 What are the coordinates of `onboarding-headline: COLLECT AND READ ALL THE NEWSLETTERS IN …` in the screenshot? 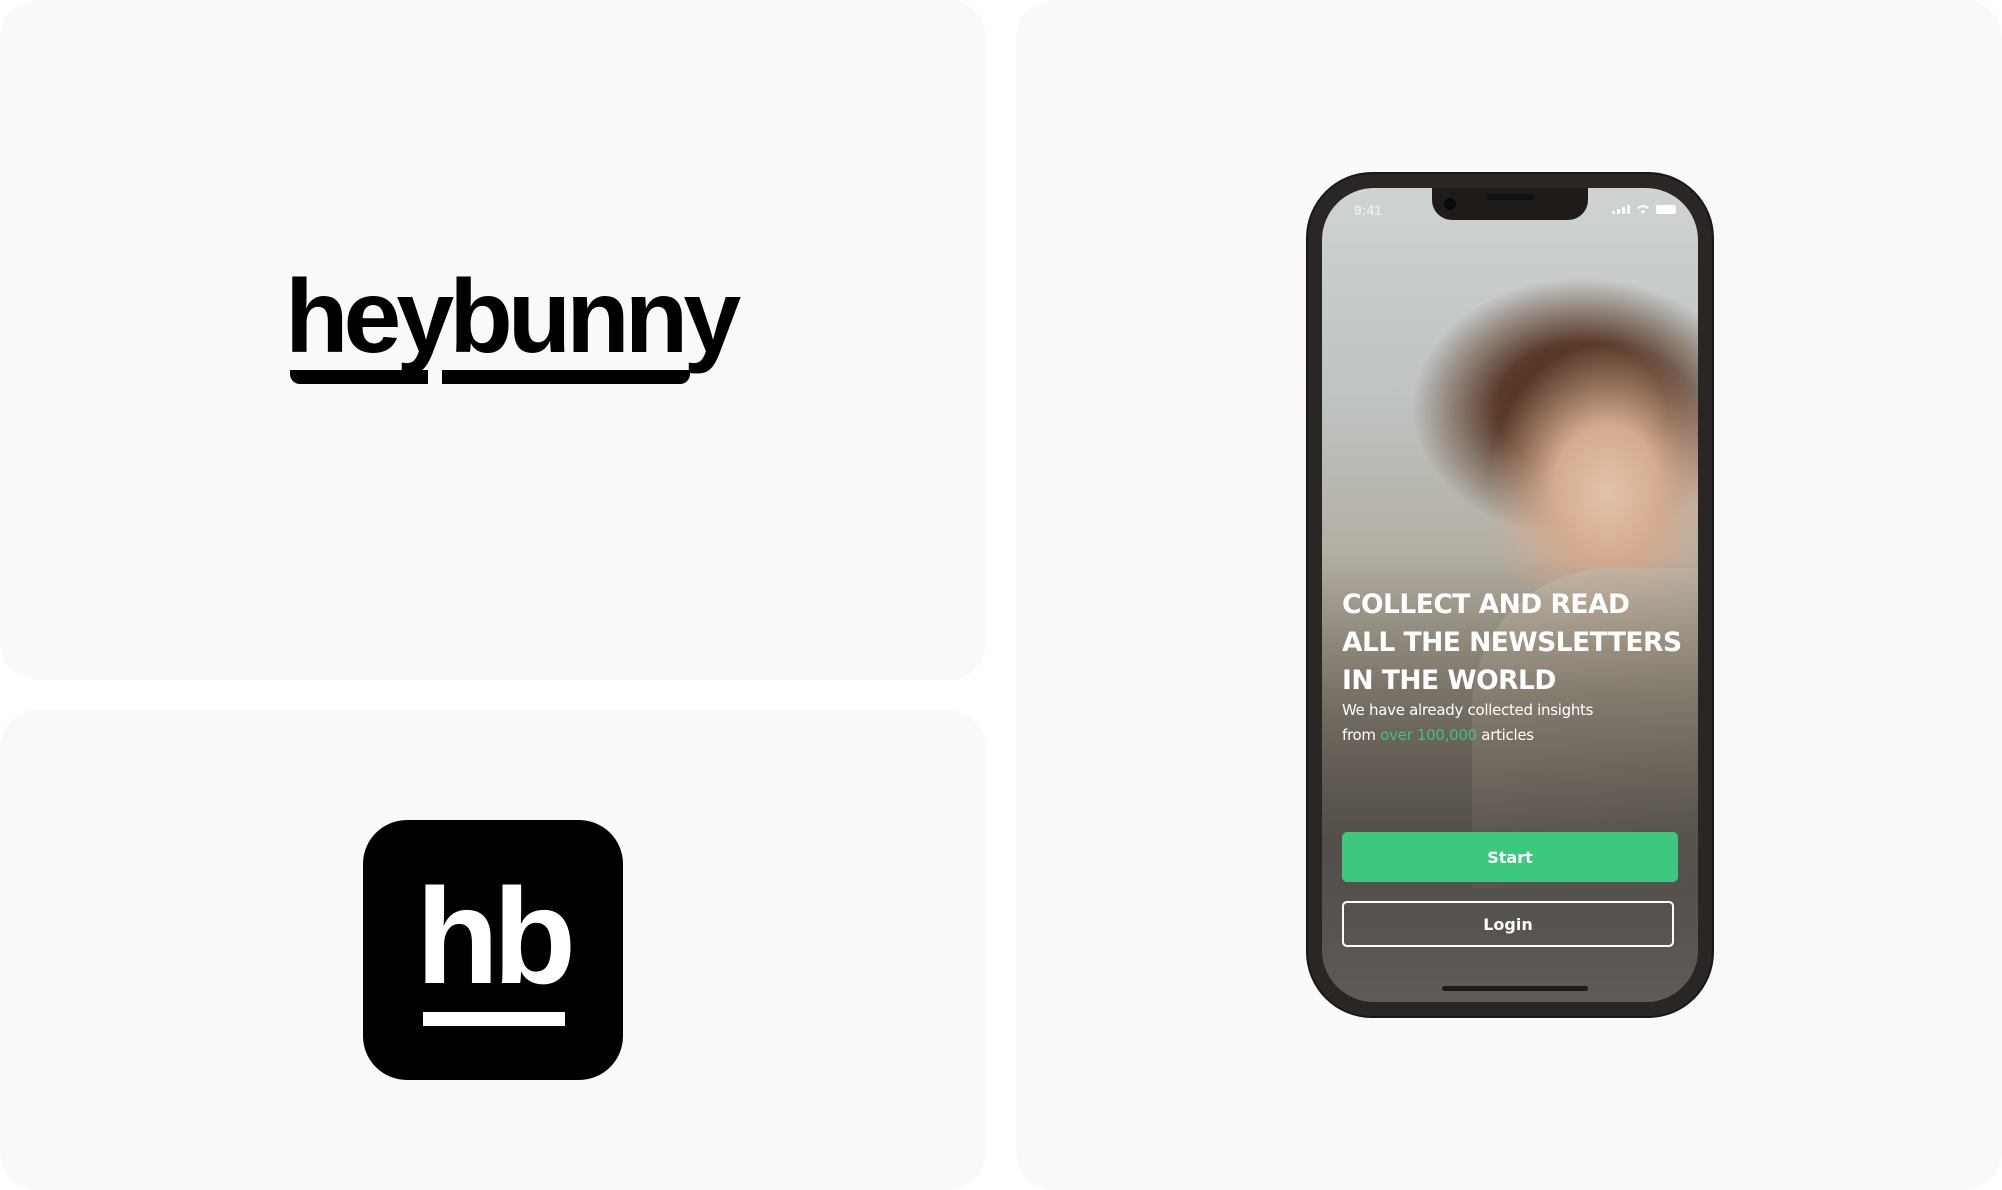 It's located at (1512, 643).